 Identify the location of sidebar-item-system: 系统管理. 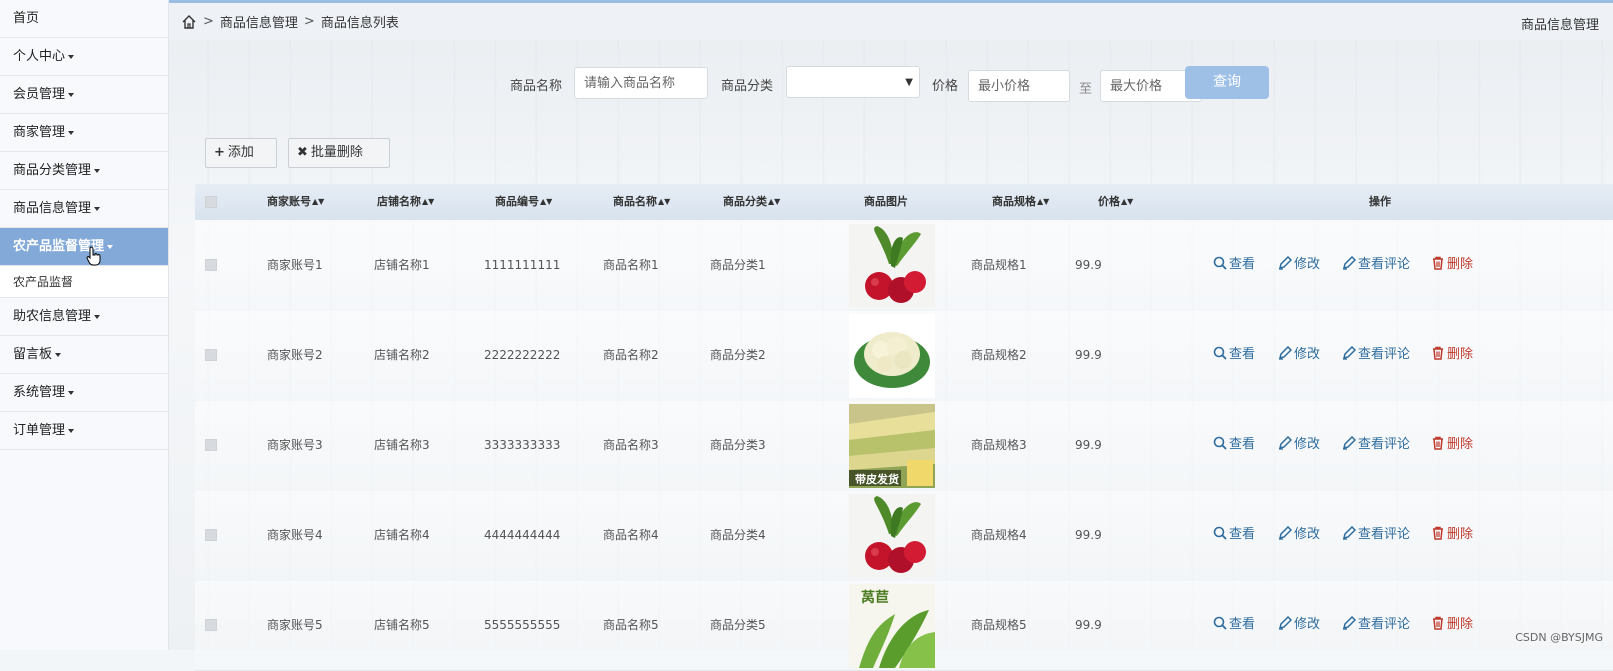
(84, 393).